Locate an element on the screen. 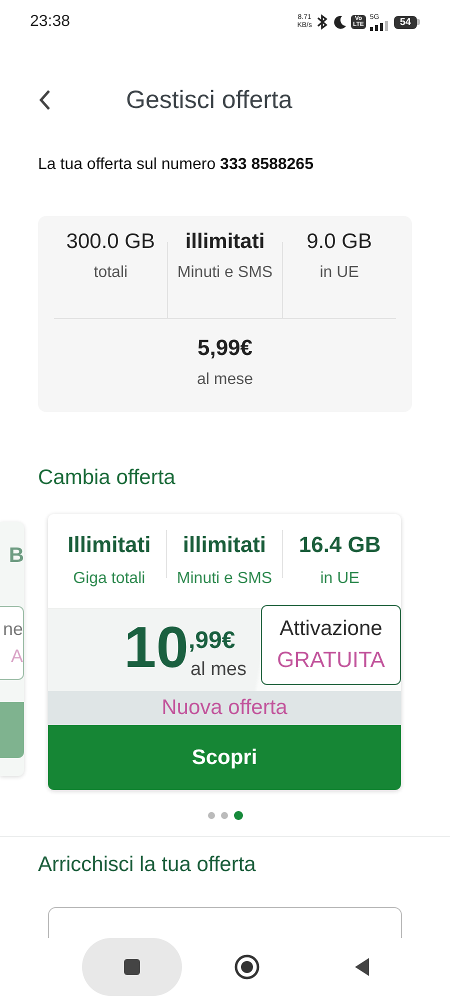 Image resolution: width=450 pixels, height=1000 pixels. plan-price: 5,99€ is located at coordinates (225, 348).